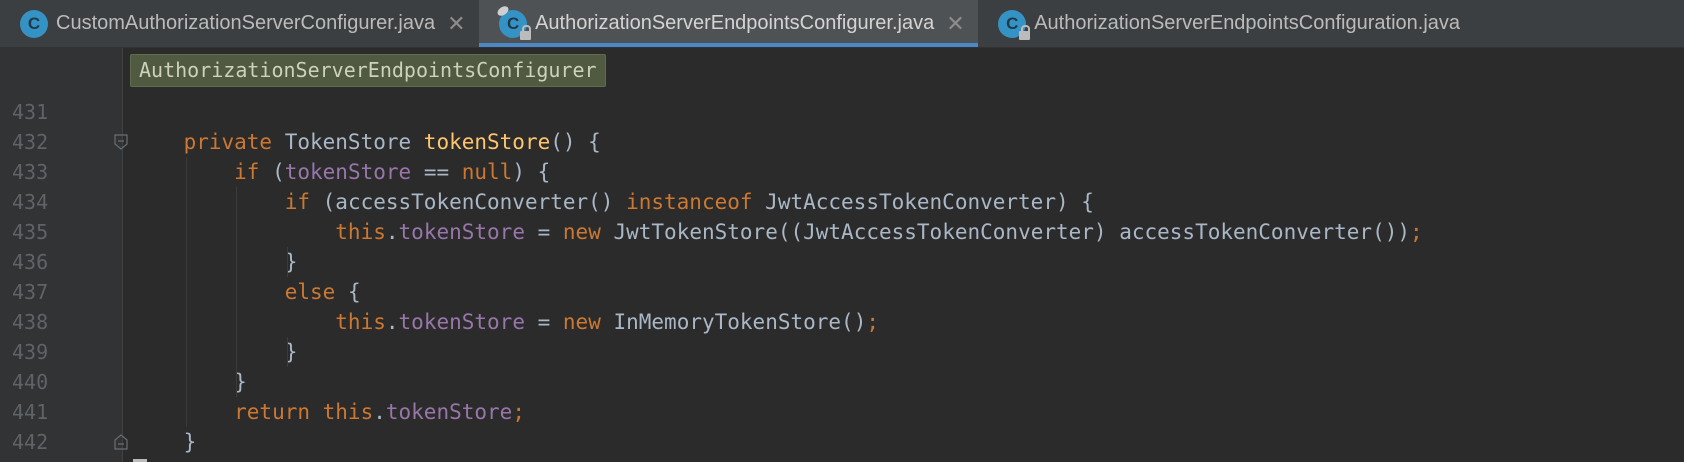  I want to click on code-token: null, so click(487, 172).